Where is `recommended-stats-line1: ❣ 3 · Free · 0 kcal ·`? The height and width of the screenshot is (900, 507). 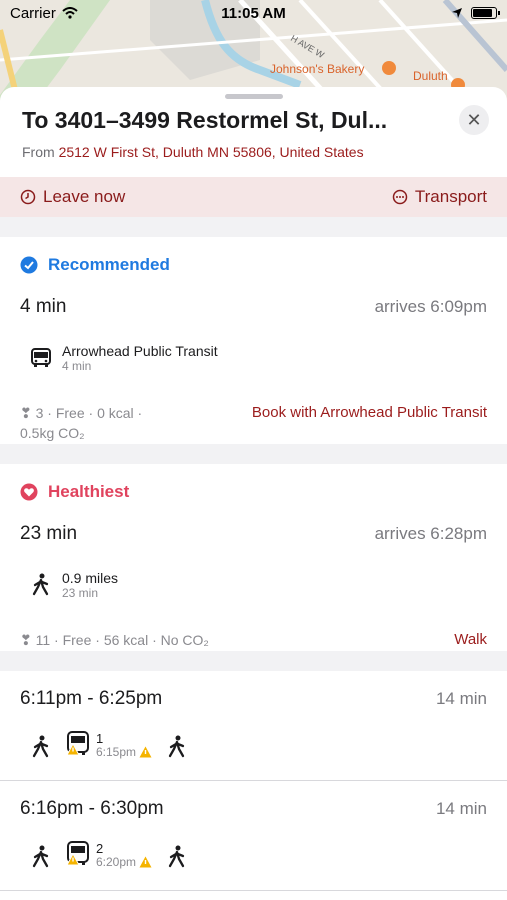 recommended-stats-line1: ❣ 3 · Free · 0 kcal · is located at coordinates (81, 413).